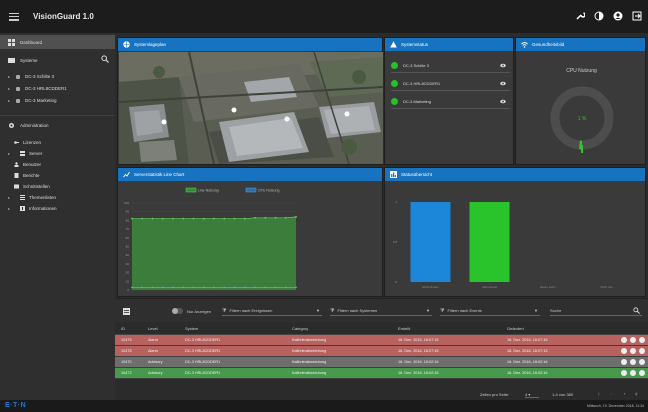 This screenshot has width=648, height=412. What do you see at coordinates (611, 393) in the screenshot?
I see `prev-page-button: ‹` at bounding box center [611, 393].